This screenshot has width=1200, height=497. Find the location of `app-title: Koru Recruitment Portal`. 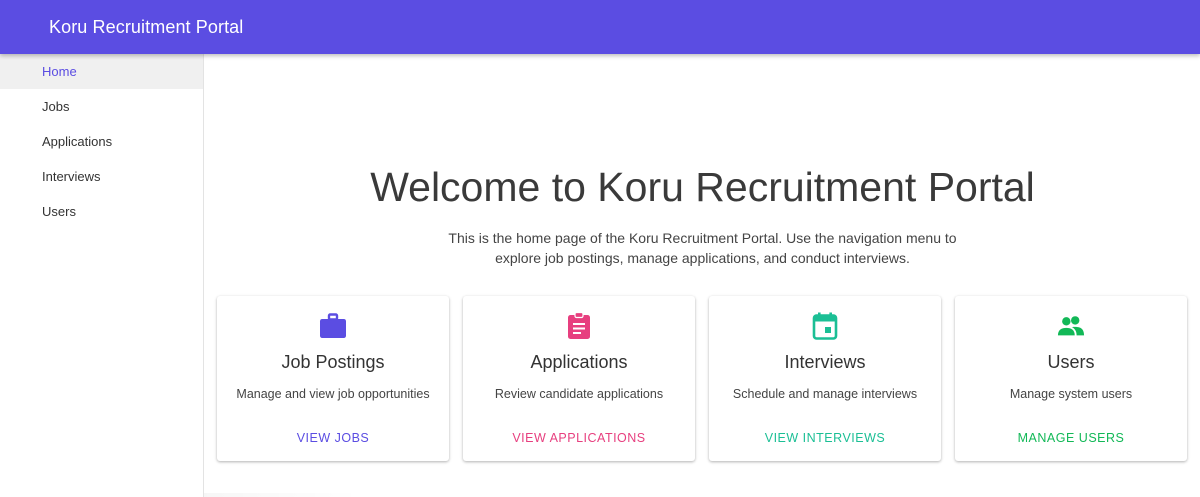

app-title: Koru Recruitment Portal is located at coordinates (146, 26).